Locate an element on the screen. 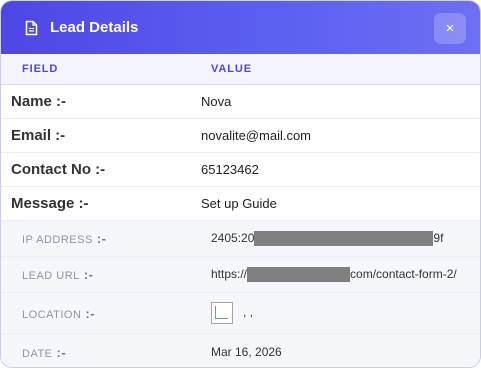 The height and width of the screenshot is (368, 481). close-button: × is located at coordinates (450, 28).